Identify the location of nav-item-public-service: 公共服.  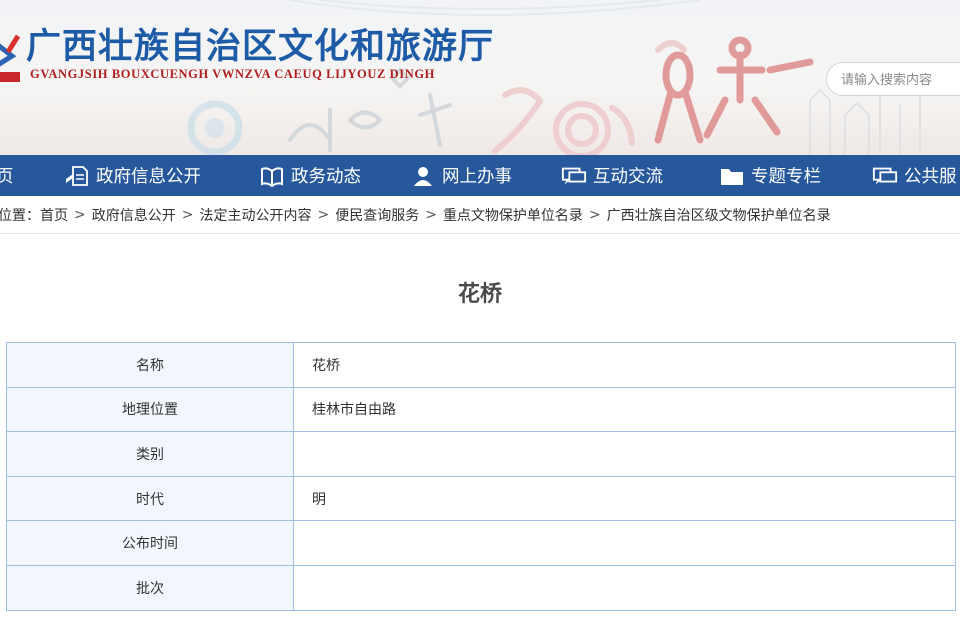
(914, 175).